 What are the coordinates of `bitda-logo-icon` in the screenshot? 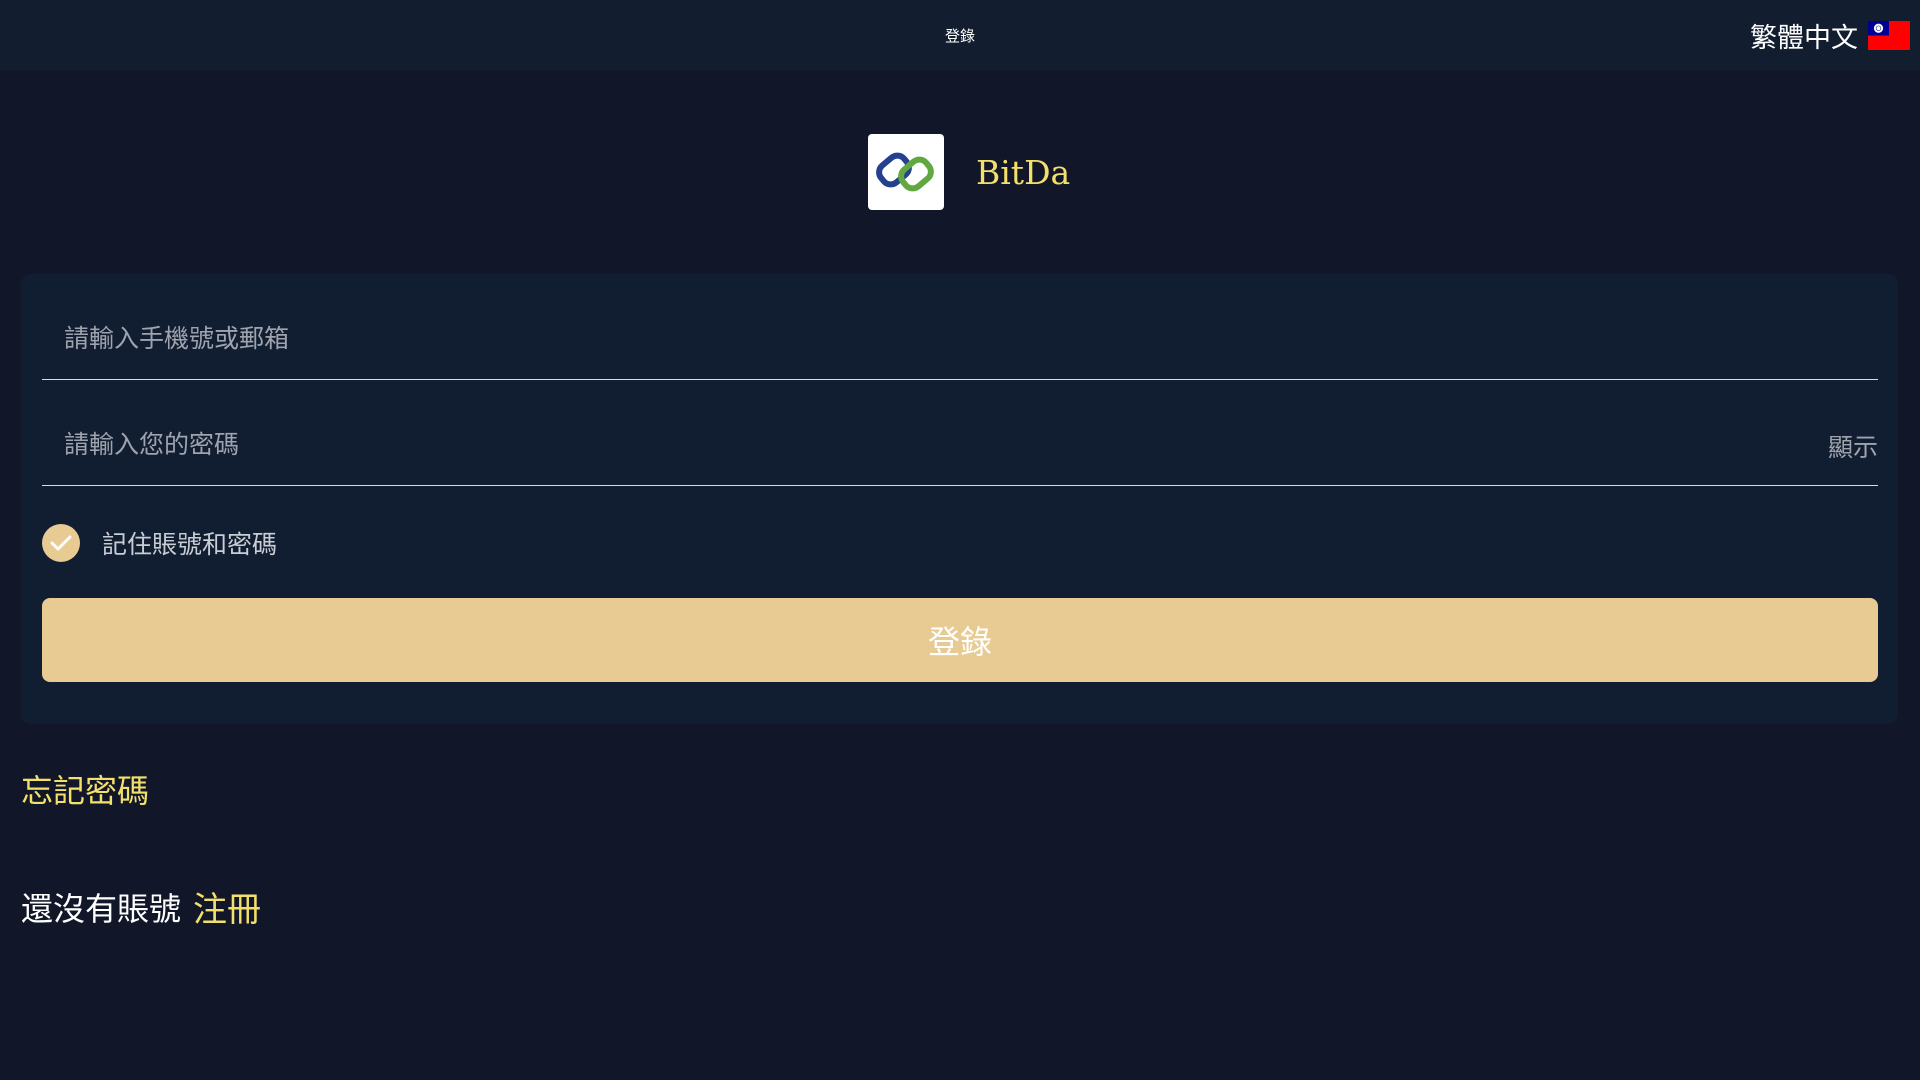 It's located at (906, 172).